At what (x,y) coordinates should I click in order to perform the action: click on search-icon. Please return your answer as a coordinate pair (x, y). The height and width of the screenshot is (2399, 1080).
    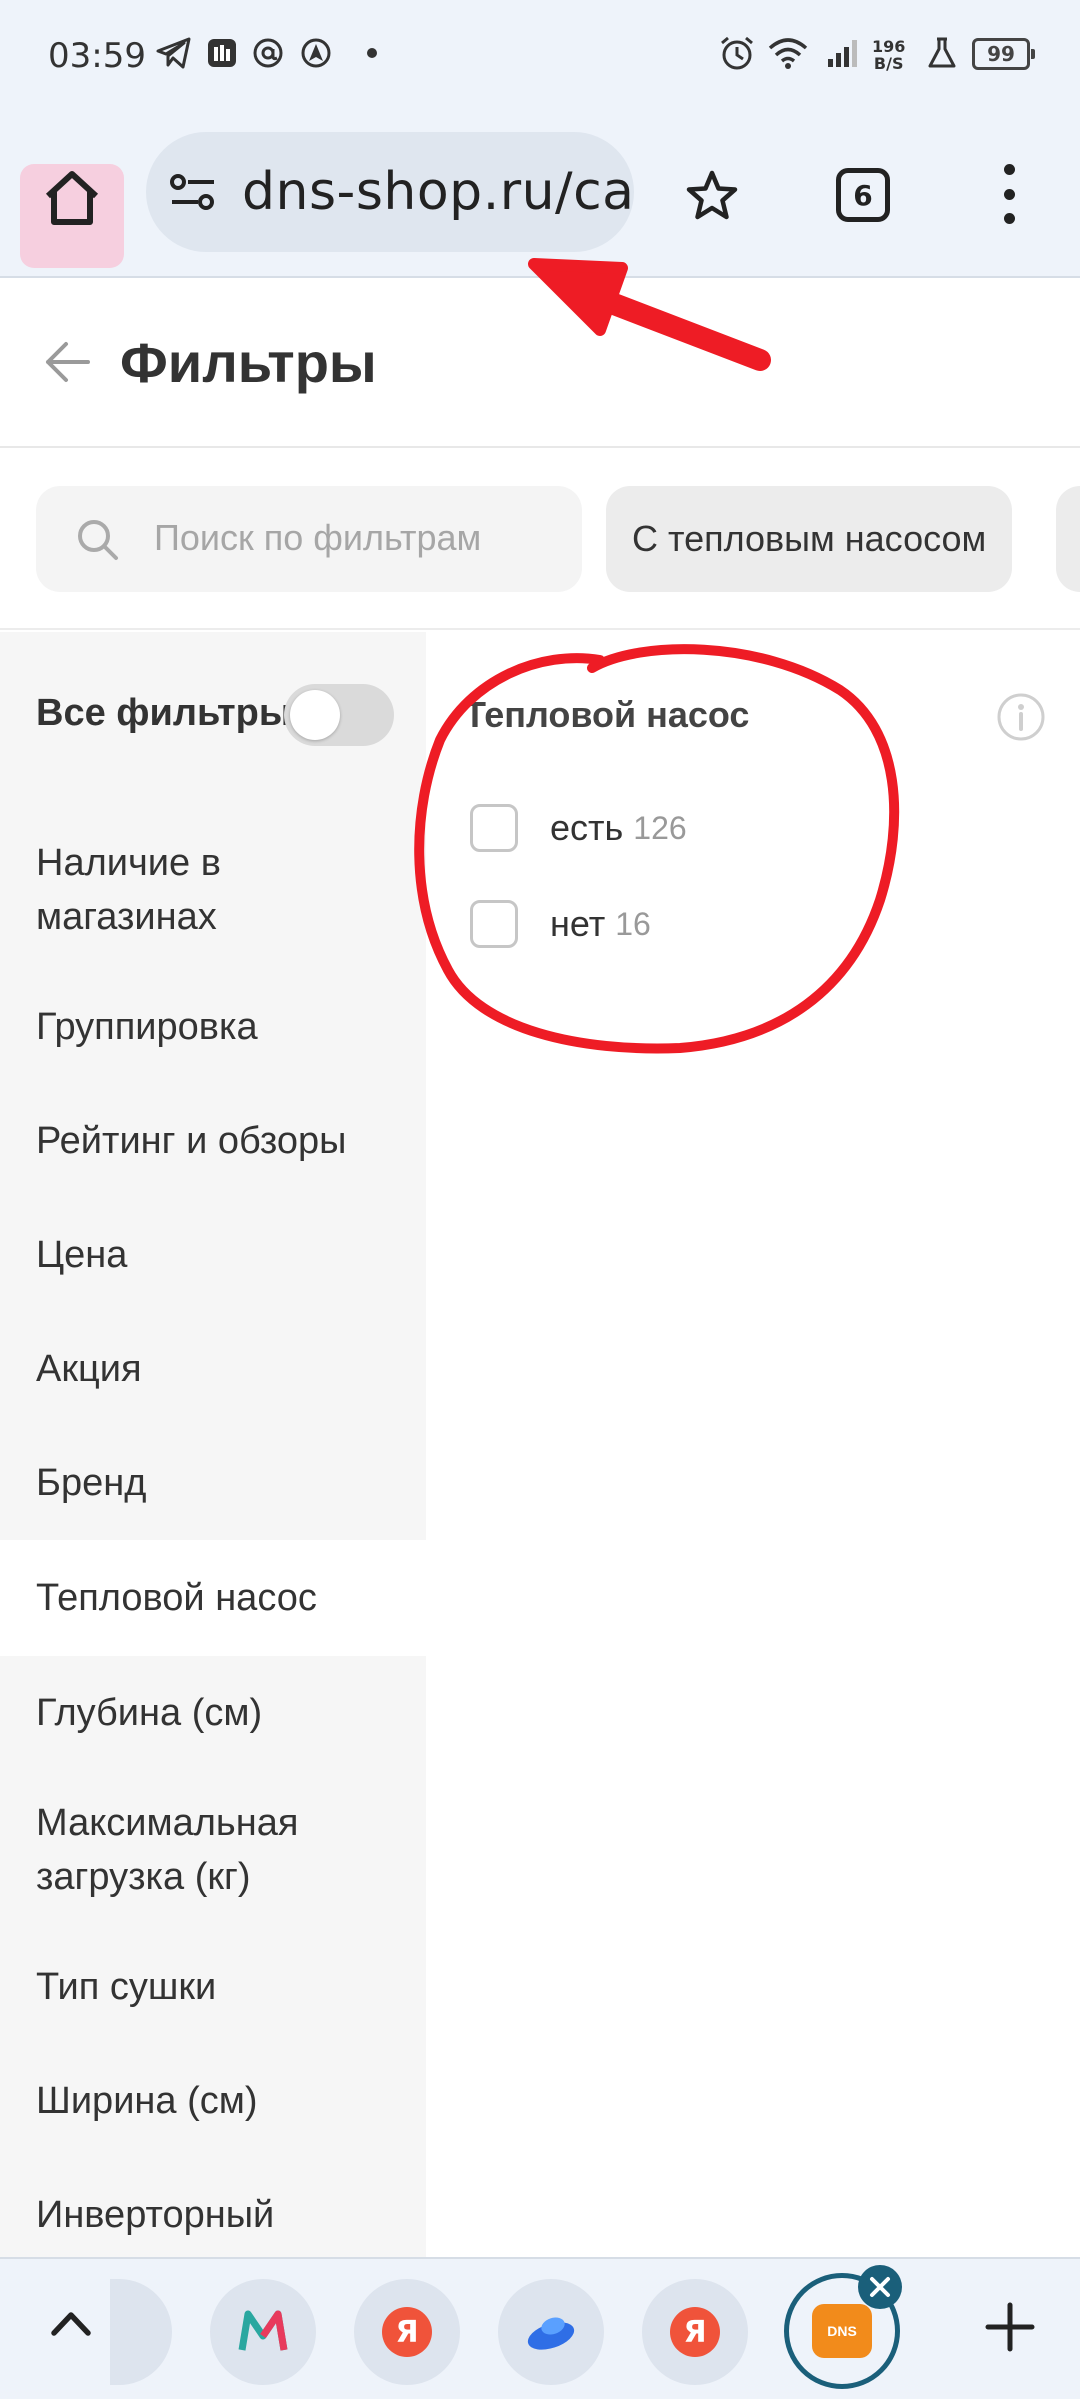
    Looking at the image, I should click on (98, 540).